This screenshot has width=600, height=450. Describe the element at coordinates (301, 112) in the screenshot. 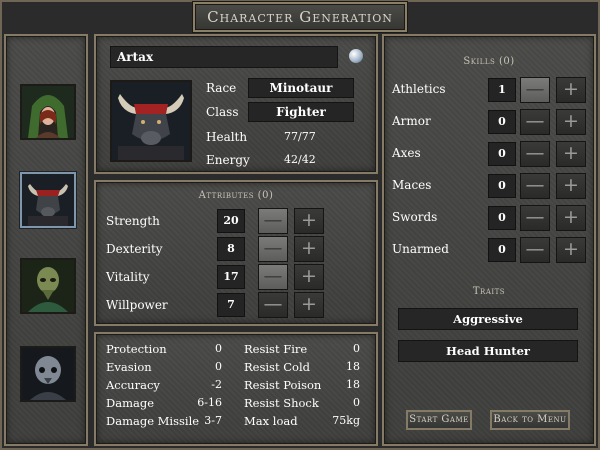

I see `class-selector: Fighter` at that location.